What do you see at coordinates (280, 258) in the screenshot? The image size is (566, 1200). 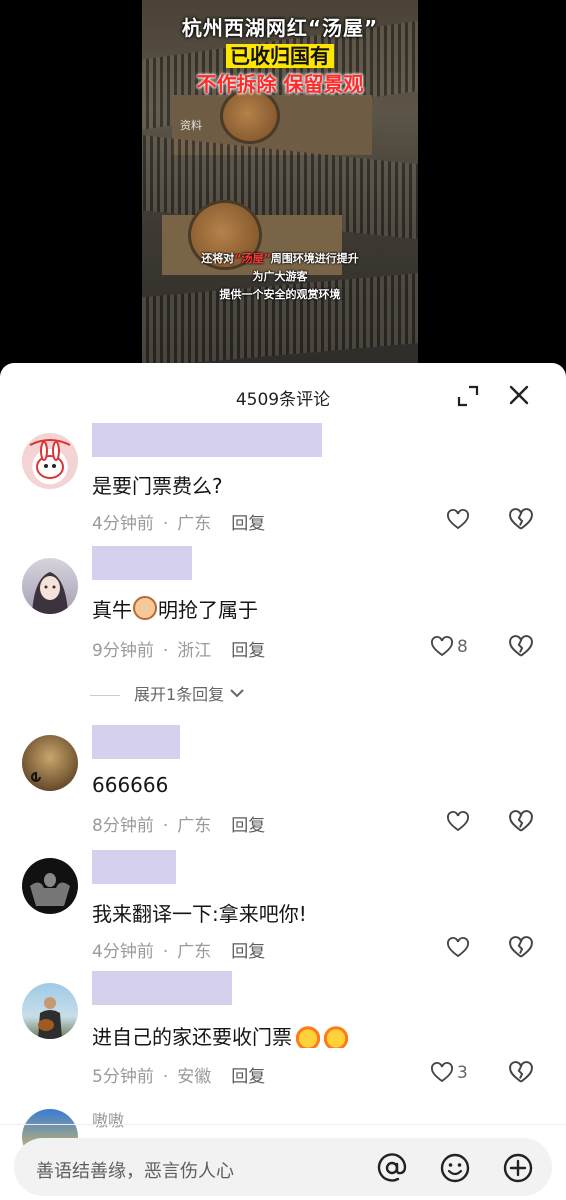 I see `video-subtitle-line1: 还将对“汤屋”周围环境进行提升` at bounding box center [280, 258].